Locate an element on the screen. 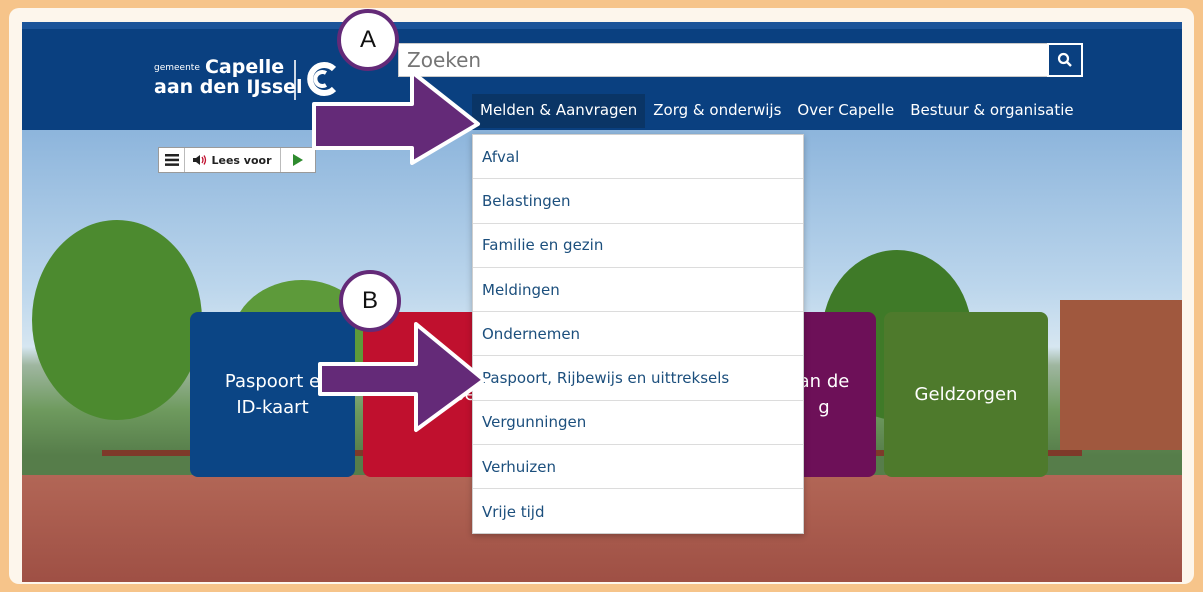 The height and width of the screenshot is (592, 1203). site-logo: gemeente Capelle aan den IJssel is located at coordinates (228, 77).